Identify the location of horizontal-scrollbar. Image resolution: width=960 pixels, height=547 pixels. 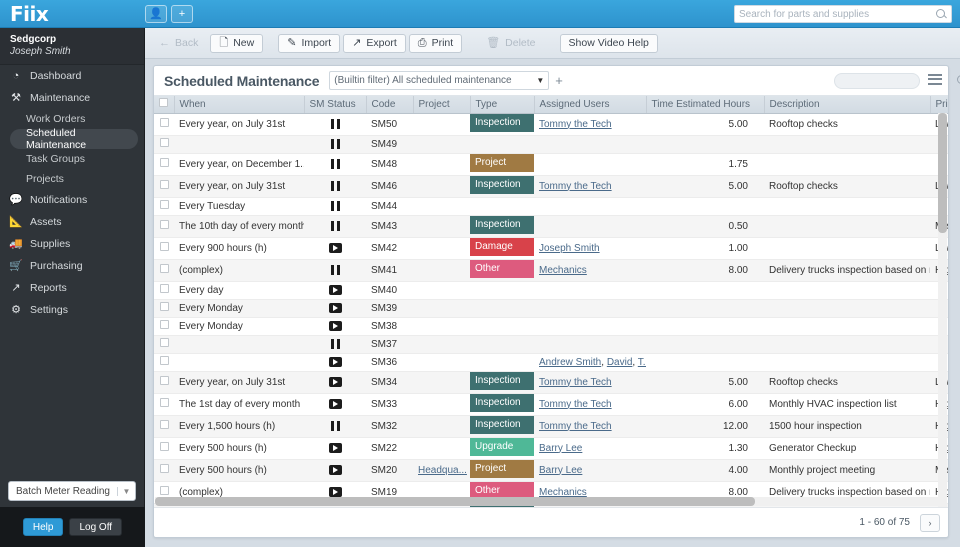
(550, 501).